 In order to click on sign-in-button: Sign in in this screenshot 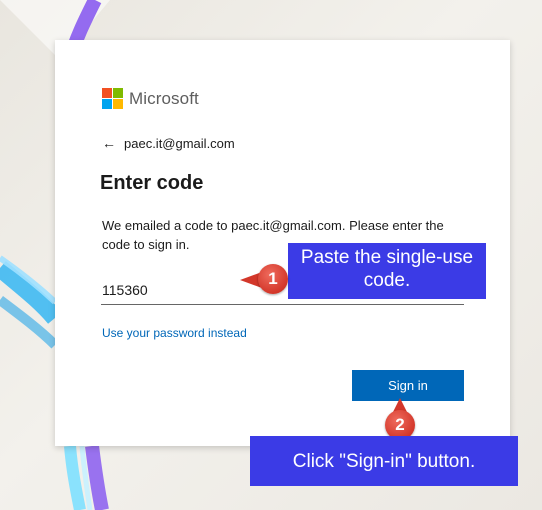, I will do `click(408, 385)`.